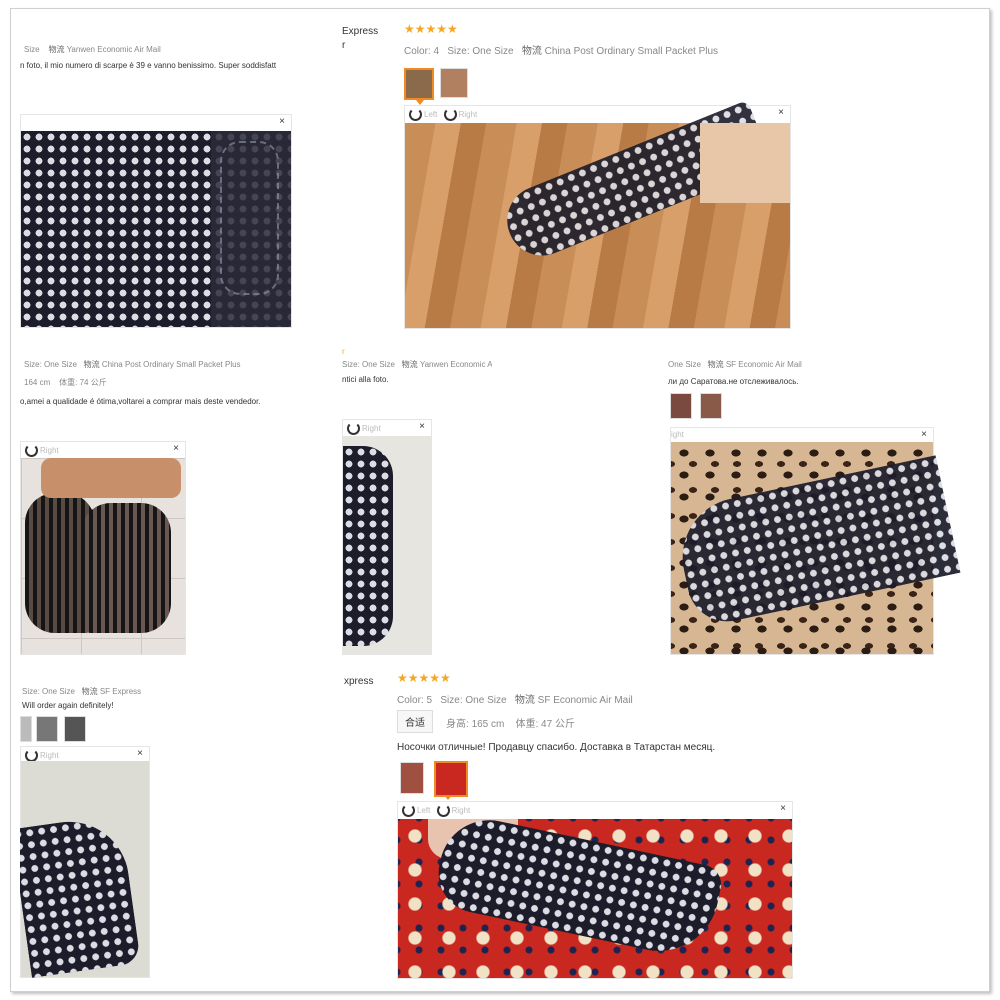  I want to click on height-value: 165 cm, so click(488, 724).